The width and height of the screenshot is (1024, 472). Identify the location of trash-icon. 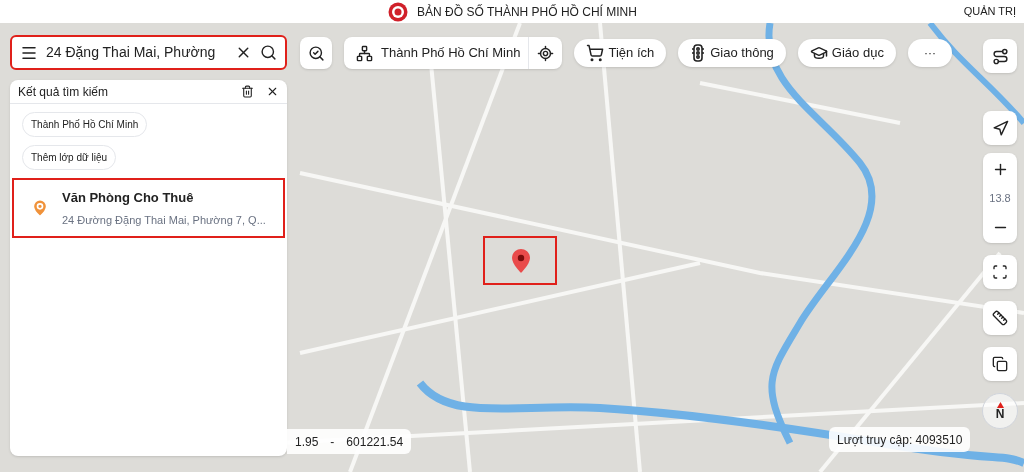
(247, 91).